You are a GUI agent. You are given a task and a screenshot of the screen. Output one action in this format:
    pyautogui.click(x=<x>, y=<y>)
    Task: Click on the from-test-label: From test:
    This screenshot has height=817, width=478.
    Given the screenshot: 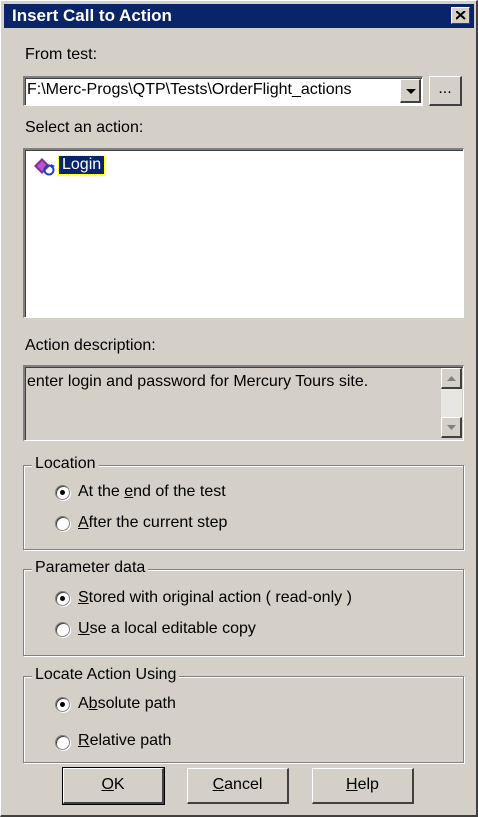 What is the action you would take?
    pyautogui.click(x=61, y=54)
    